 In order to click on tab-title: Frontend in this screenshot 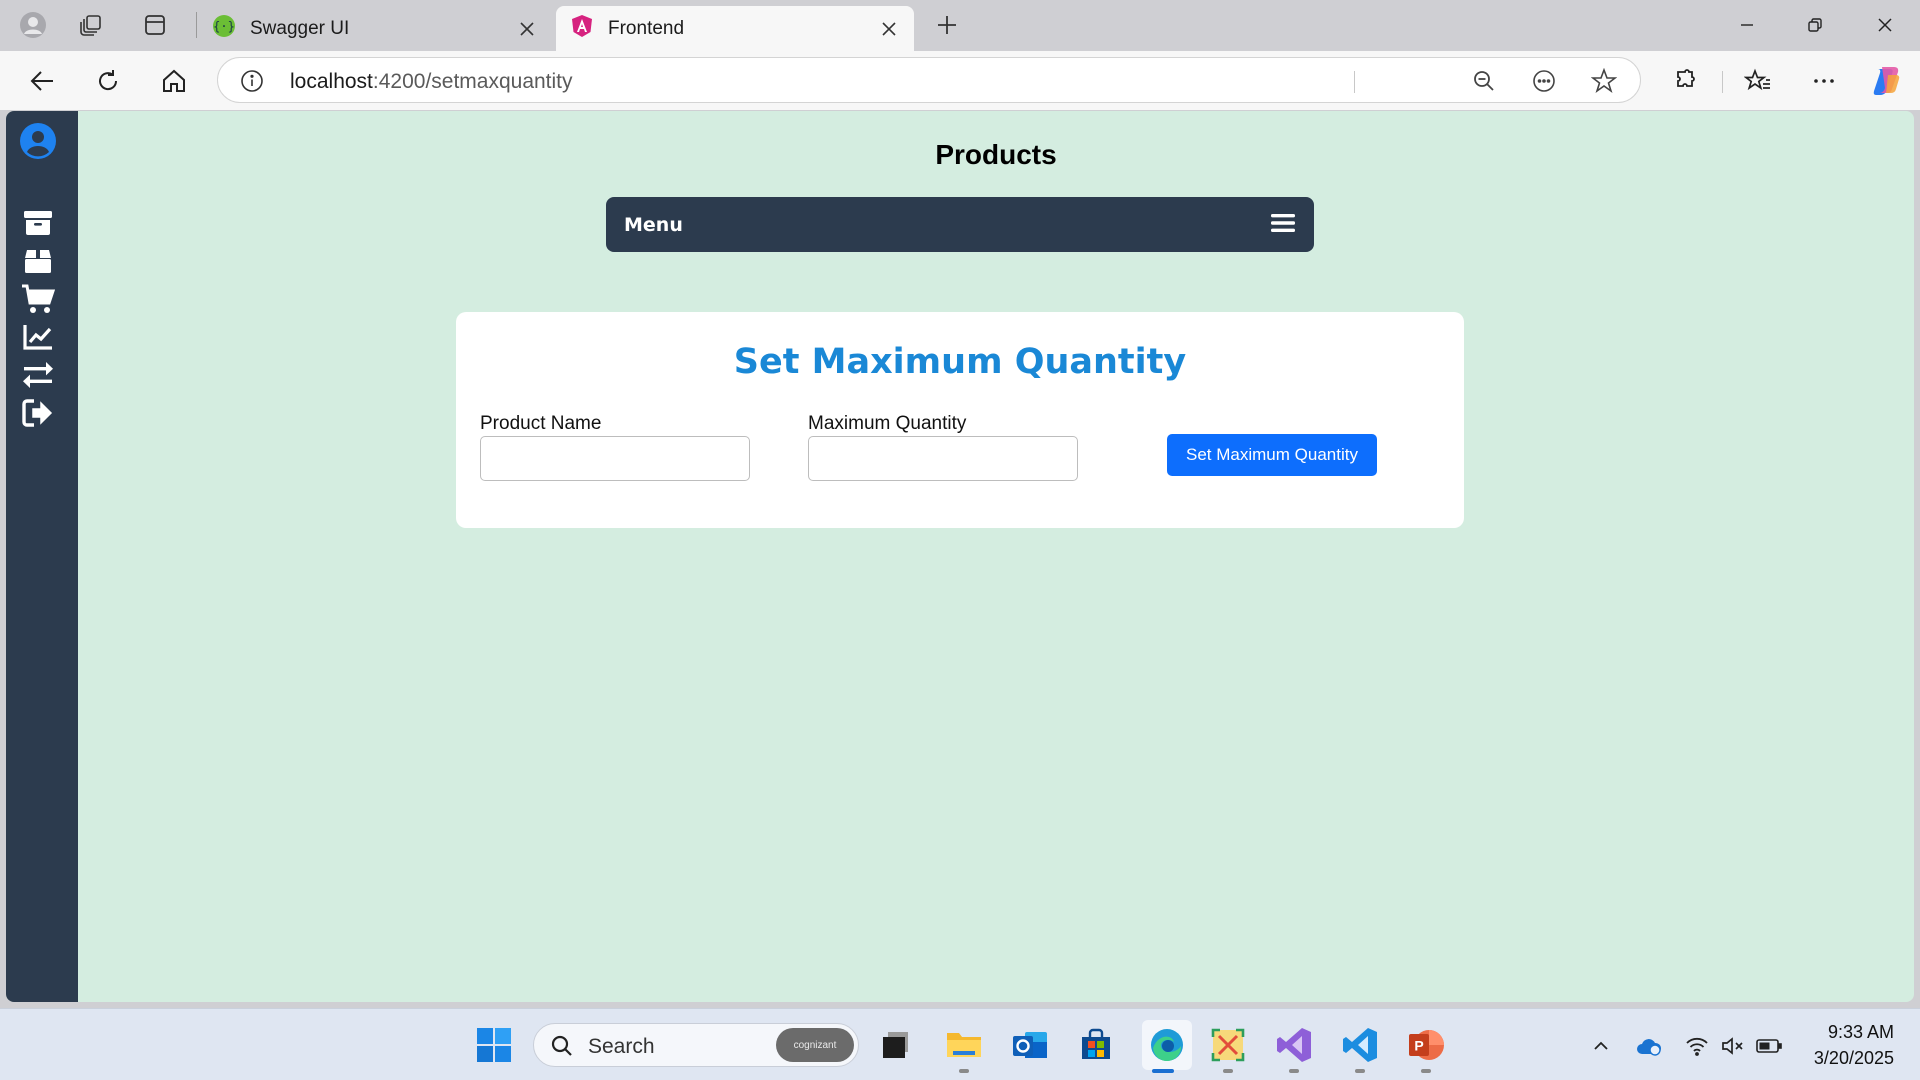, I will do `click(646, 28)`.